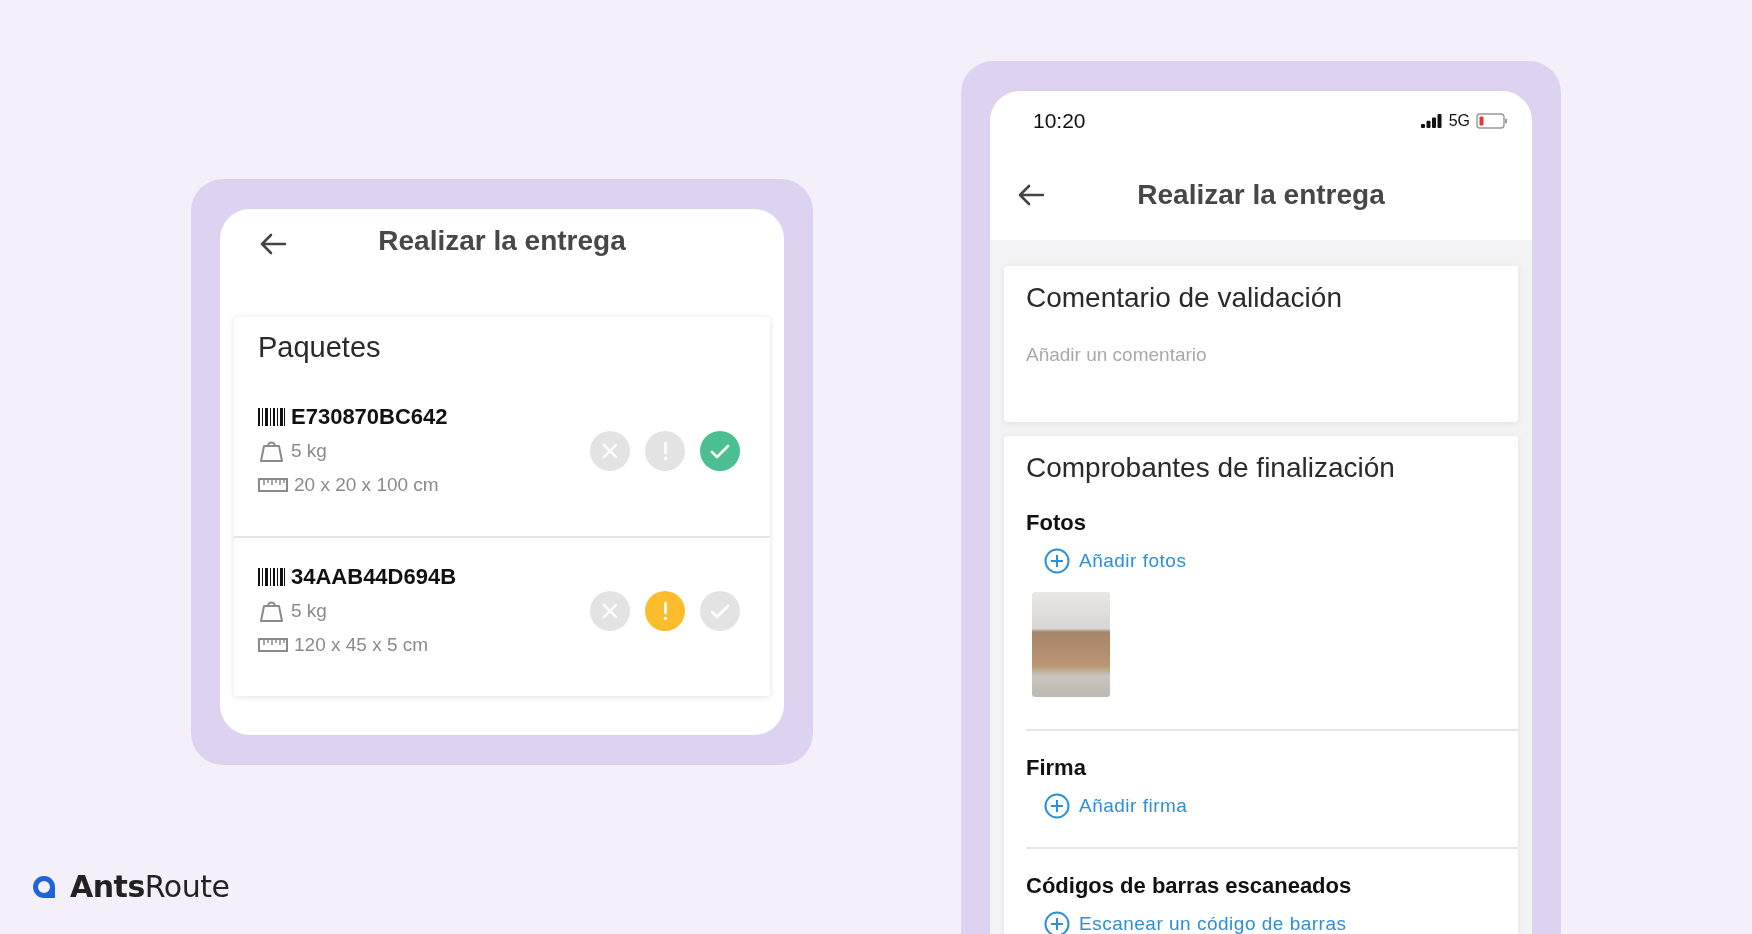 Image resolution: width=1752 pixels, height=934 pixels. What do you see at coordinates (1189, 886) in the screenshot?
I see `section-title: Códigos de barras escaneados` at bounding box center [1189, 886].